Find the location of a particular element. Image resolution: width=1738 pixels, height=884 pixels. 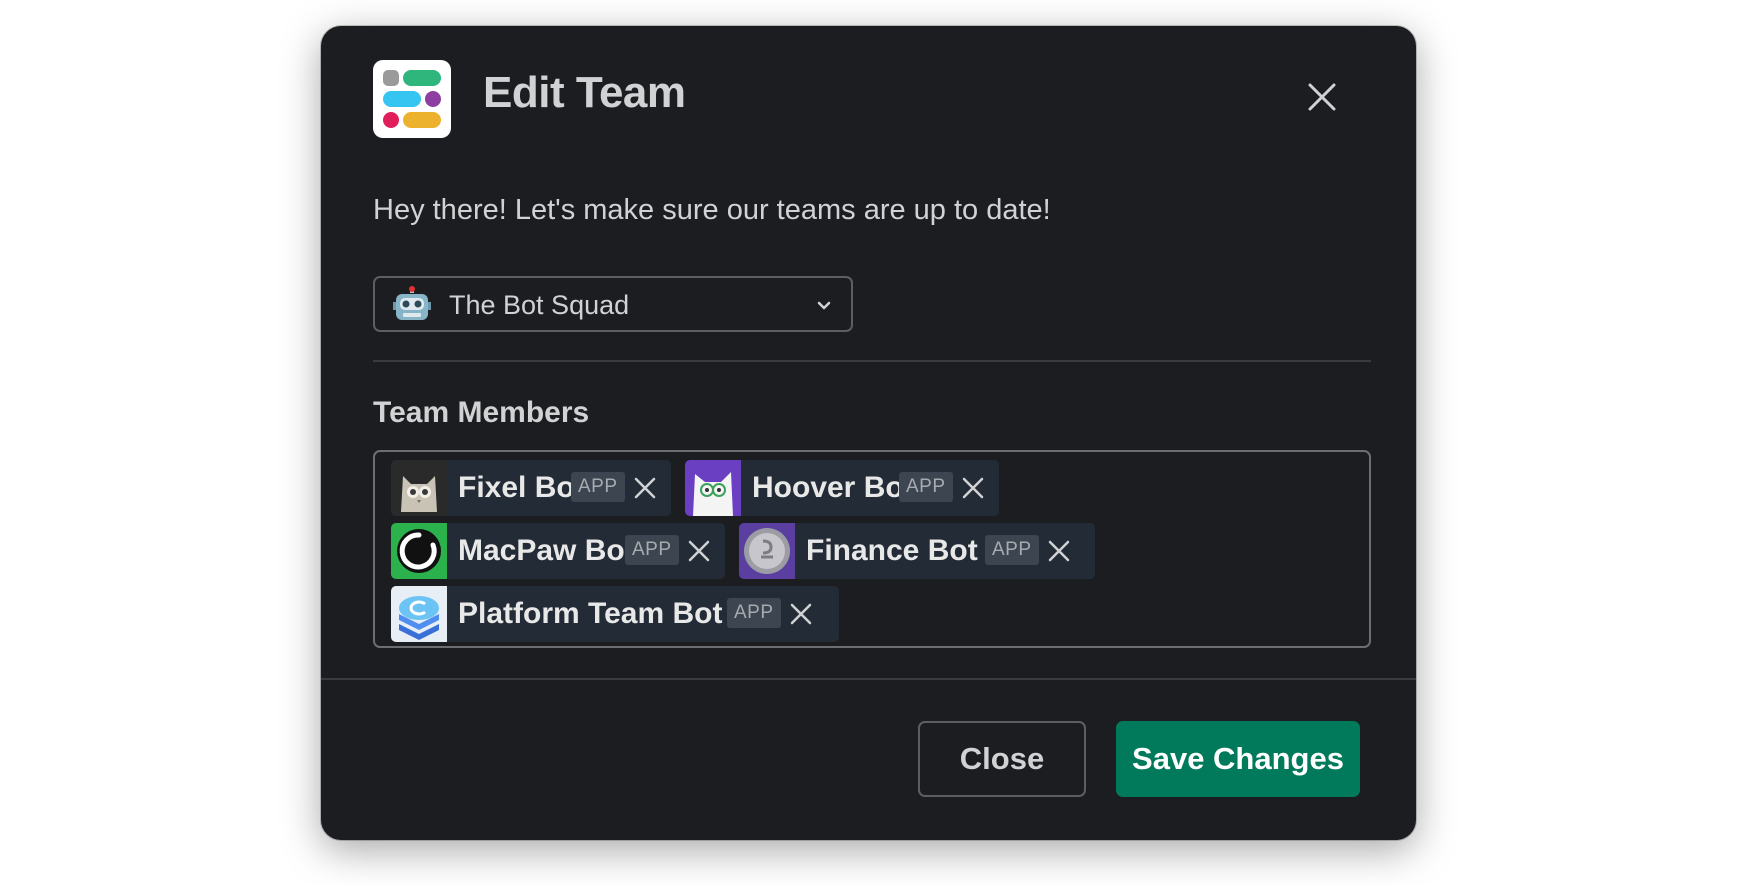

member-chip: Finance Bot APP is located at coordinates (917, 551).